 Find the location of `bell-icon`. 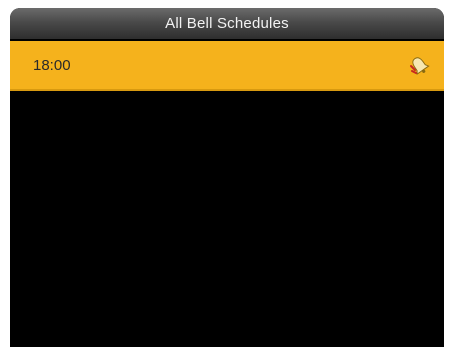

bell-icon is located at coordinates (420, 66).